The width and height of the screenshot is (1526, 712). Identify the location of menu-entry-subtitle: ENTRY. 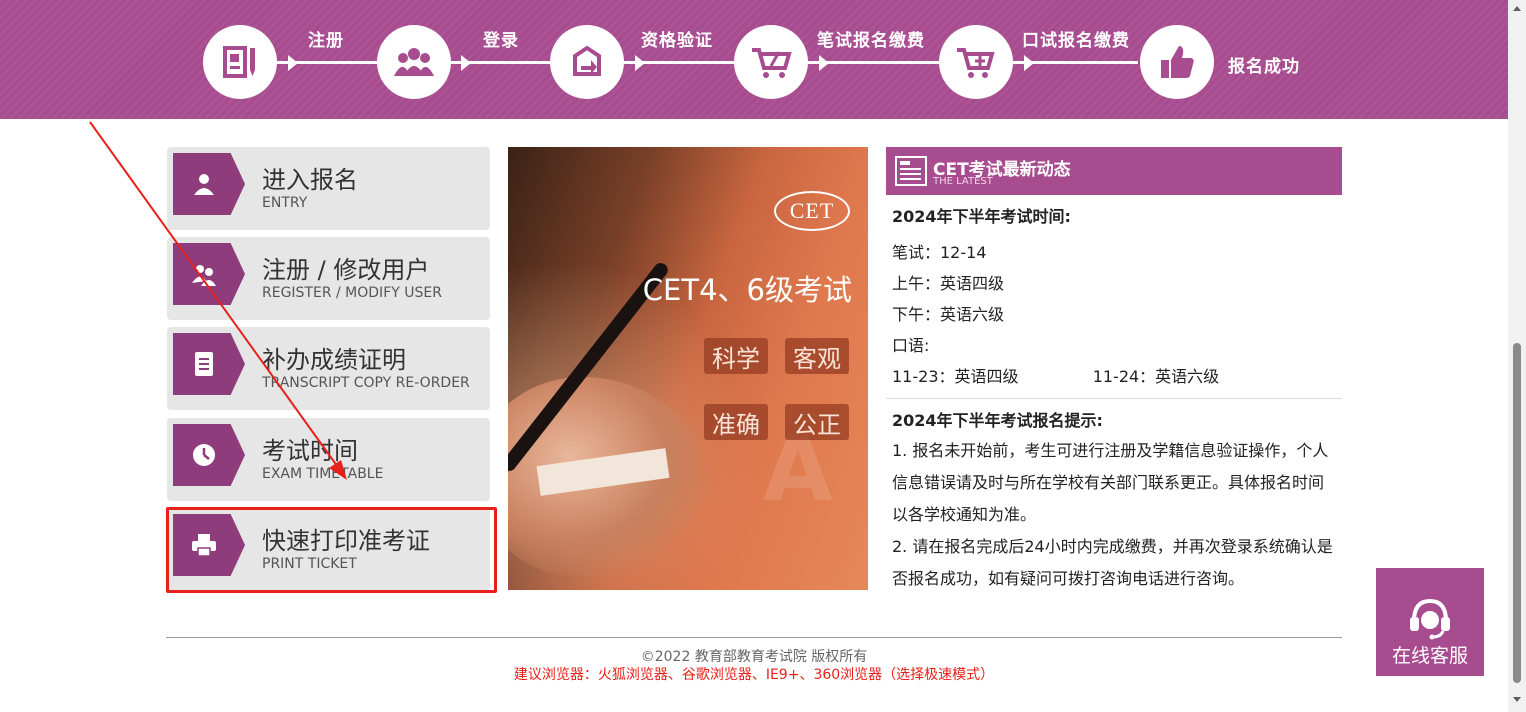
(285, 203).